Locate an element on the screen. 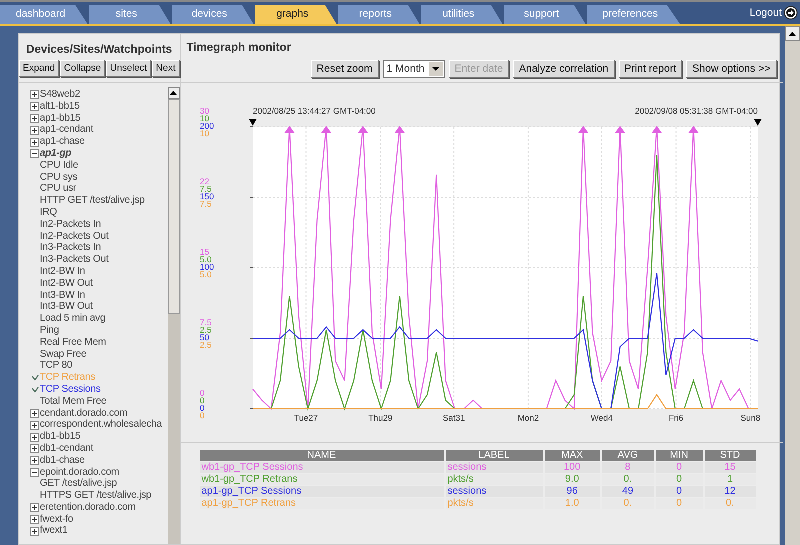  tree-node: fwext-fo is located at coordinates (57, 520).